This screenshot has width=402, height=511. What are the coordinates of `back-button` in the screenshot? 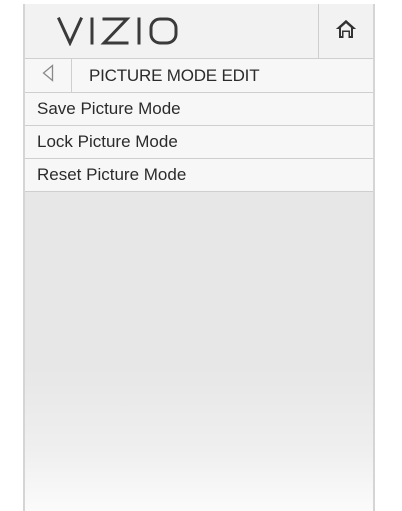 It's located at (48, 75).